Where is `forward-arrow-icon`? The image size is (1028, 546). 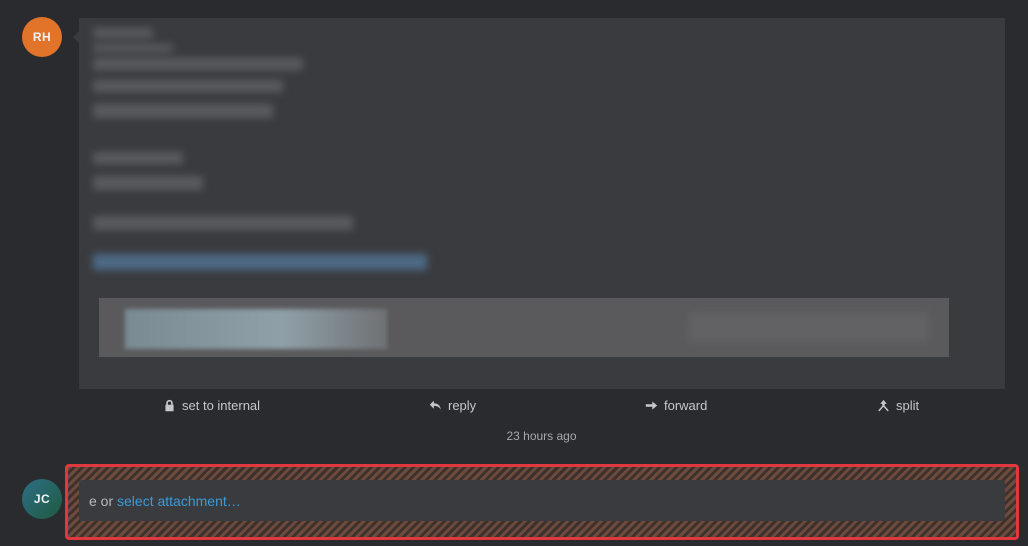 forward-arrow-icon is located at coordinates (651, 405).